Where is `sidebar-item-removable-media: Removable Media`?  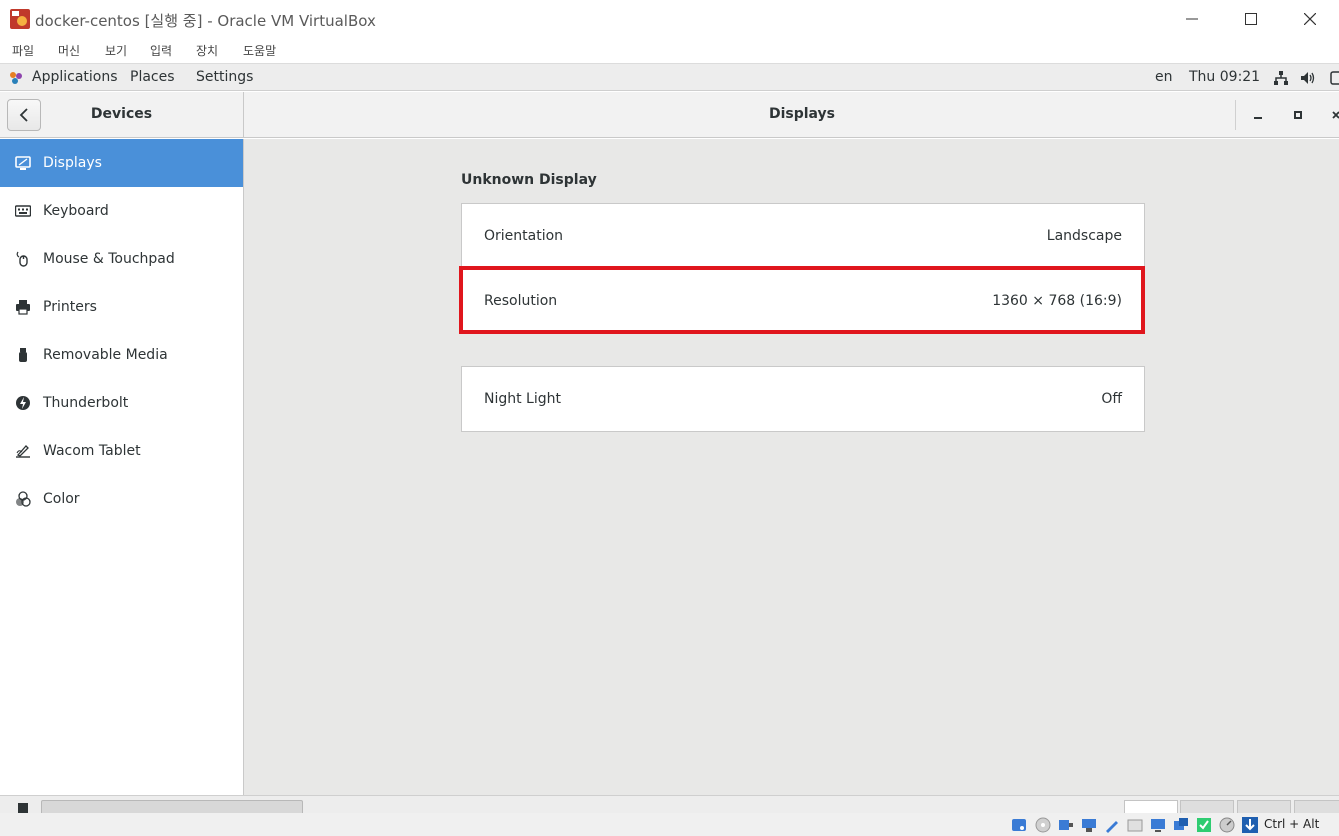
sidebar-item-removable-media: Removable Media is located at coordinates (121, 355).